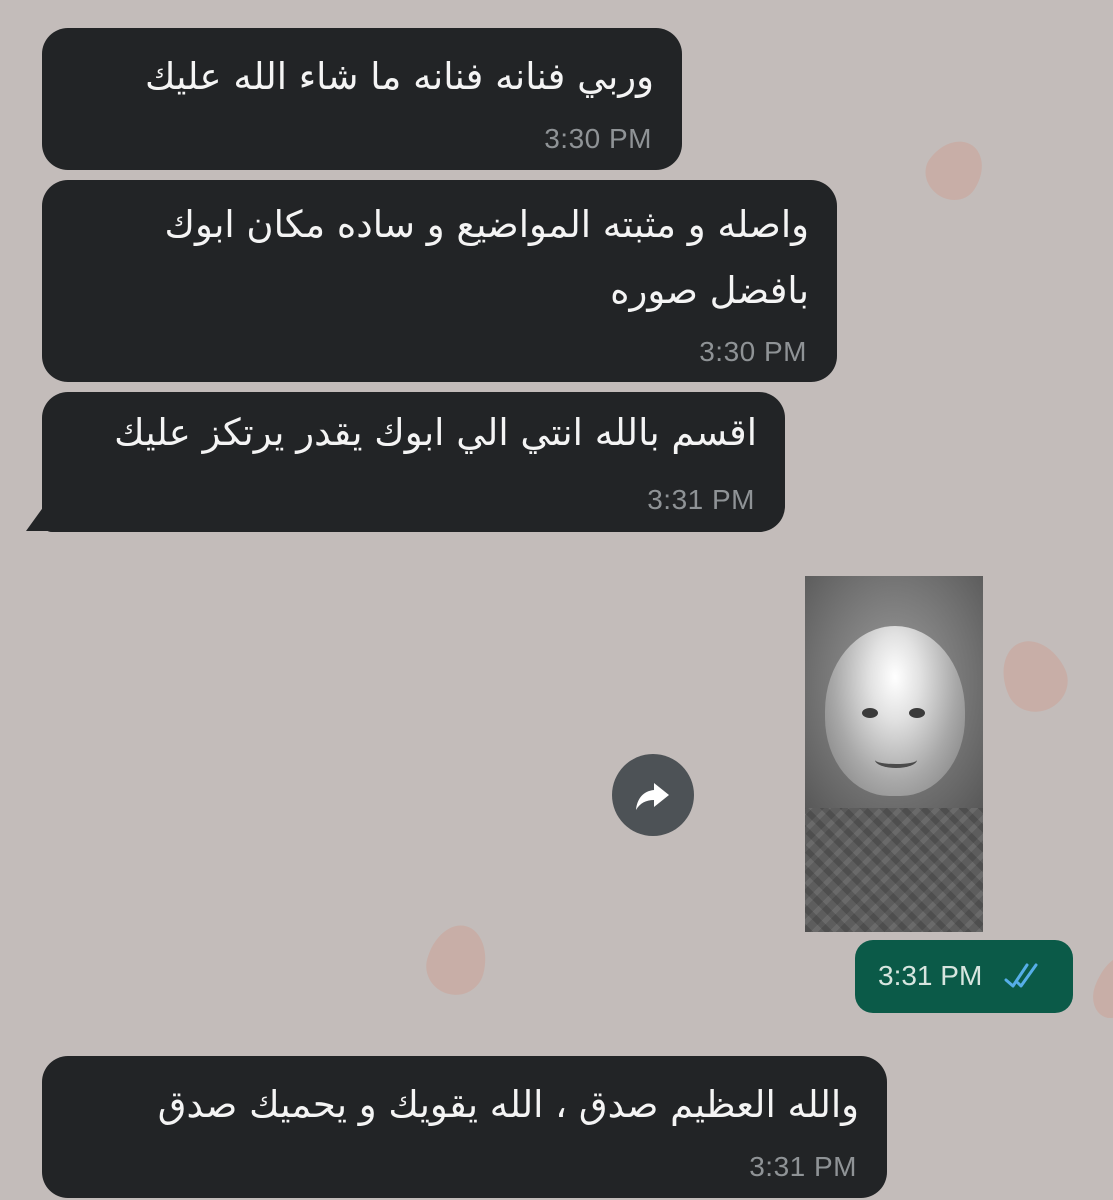  I want to click on message-text: اقسم بالله انتي الي ابوك يقدر يرتكز عليك, so click(435, 432).